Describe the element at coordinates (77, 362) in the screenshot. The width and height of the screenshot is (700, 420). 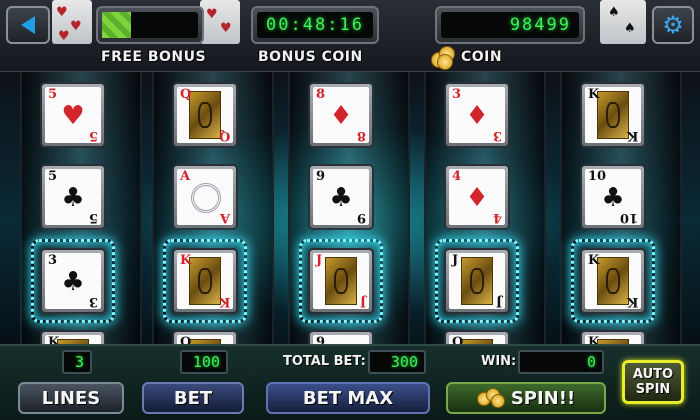
I see `lines-value-display: 3` at that location.